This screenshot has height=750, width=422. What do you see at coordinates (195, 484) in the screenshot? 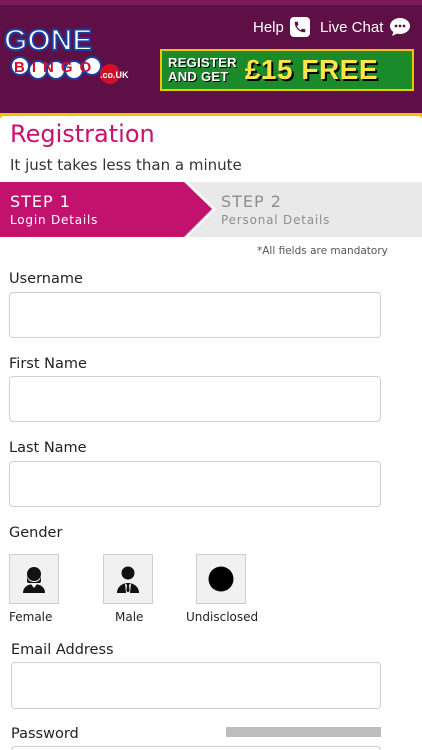
I see `last-name-input` at bounding box center [195, 484].